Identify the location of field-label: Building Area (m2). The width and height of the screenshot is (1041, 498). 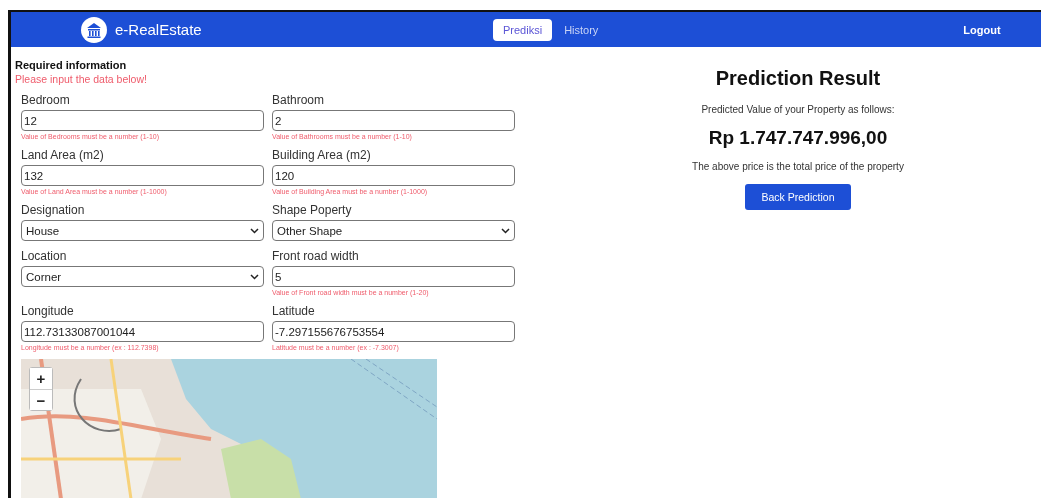
(322, 155).